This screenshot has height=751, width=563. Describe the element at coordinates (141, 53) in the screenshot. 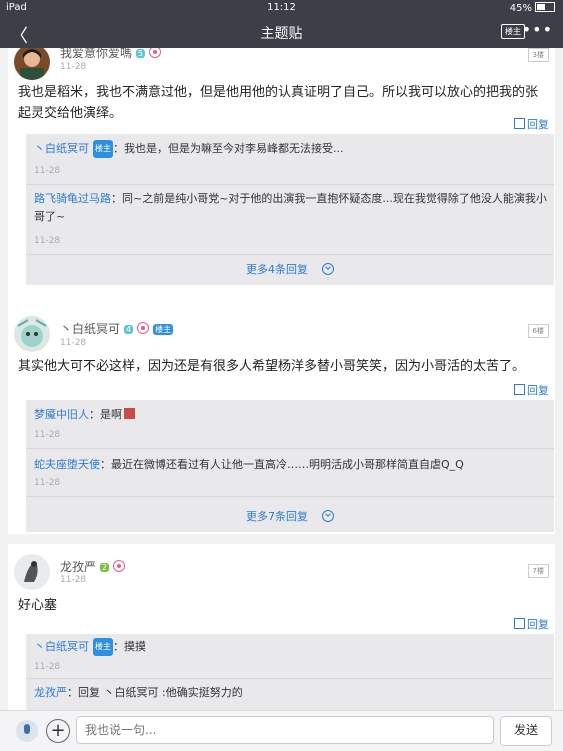

I see `level-badge: 5` at that location.